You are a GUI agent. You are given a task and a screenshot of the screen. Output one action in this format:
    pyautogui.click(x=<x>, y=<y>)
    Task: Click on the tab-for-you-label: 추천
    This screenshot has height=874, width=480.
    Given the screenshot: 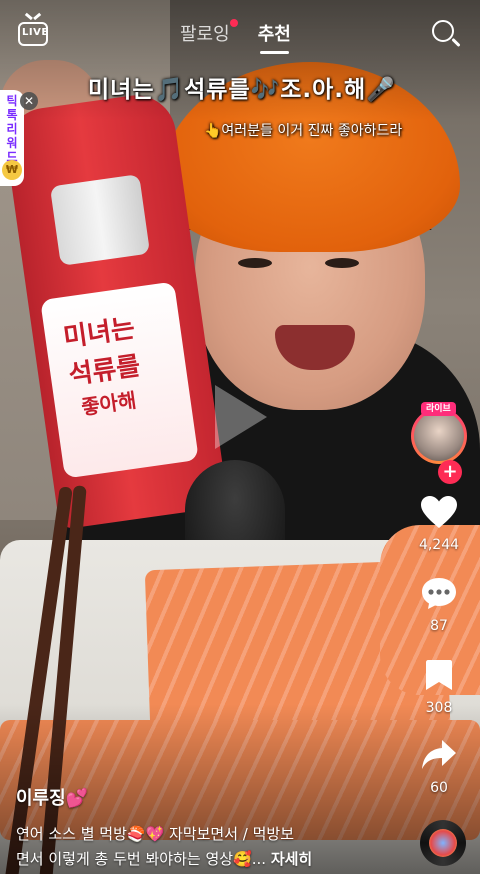 What is the action you would take?
    pyautogui.click(x=274, y=34)
    